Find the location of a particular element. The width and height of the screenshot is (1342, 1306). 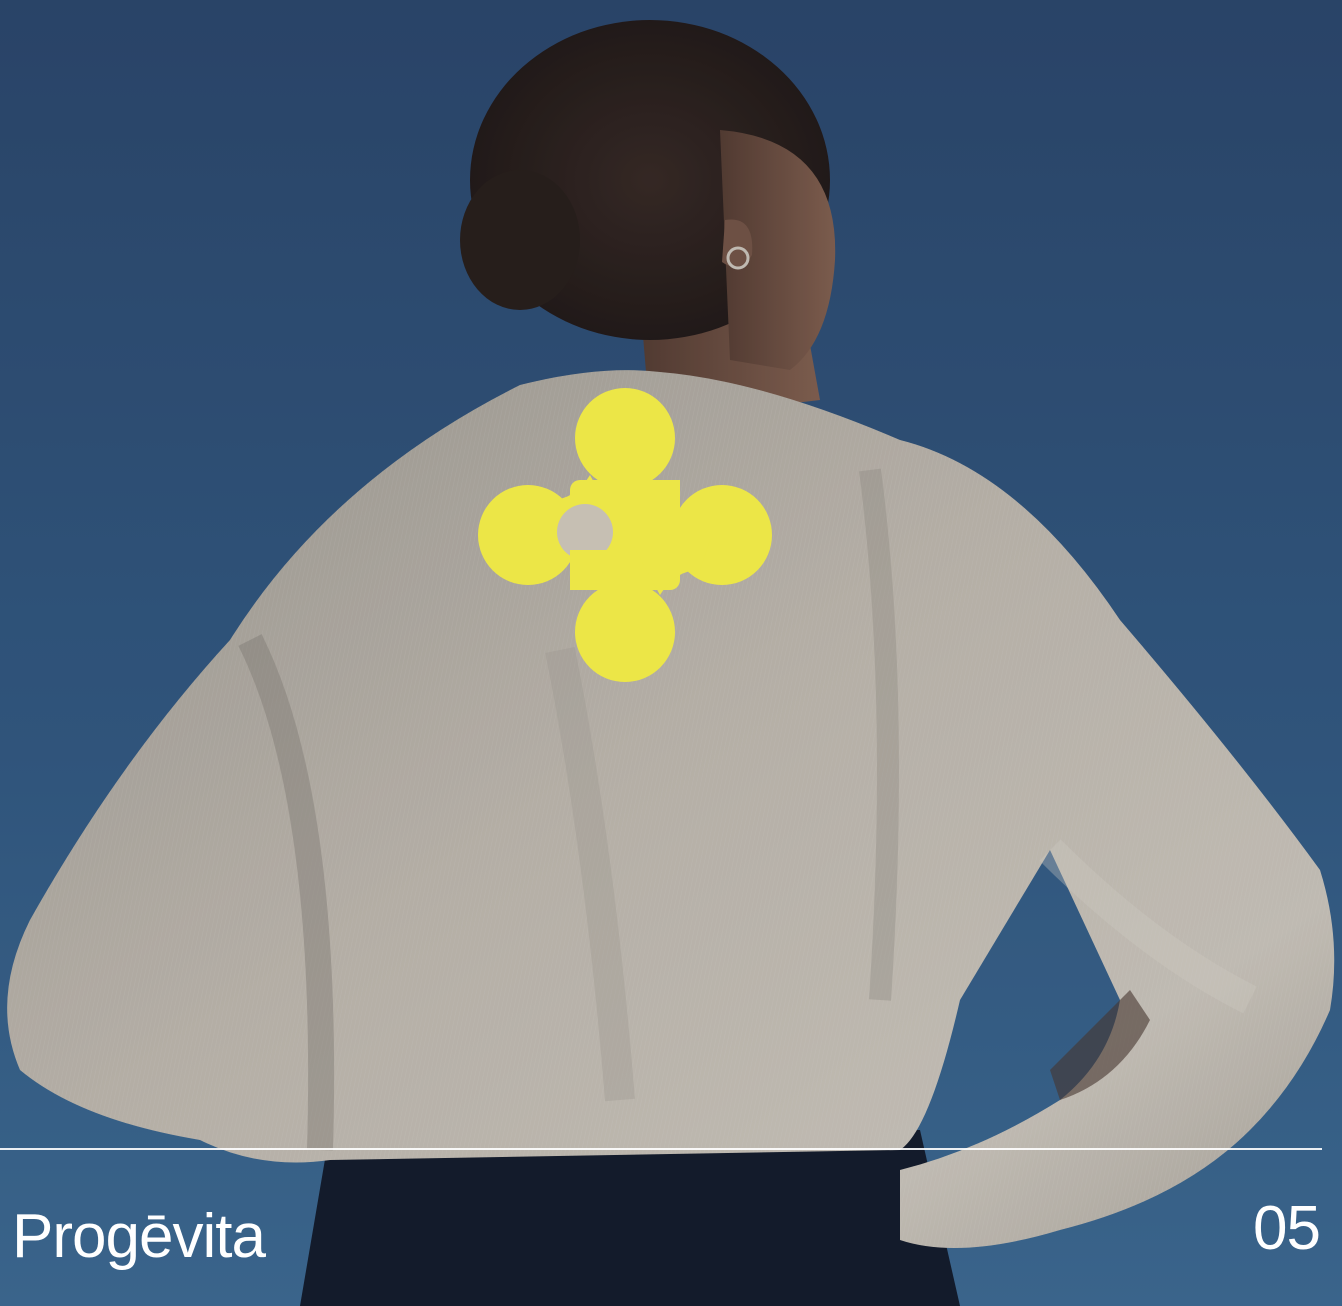

brand-lockup: Progēvita is located at coordinates (133, 1237).